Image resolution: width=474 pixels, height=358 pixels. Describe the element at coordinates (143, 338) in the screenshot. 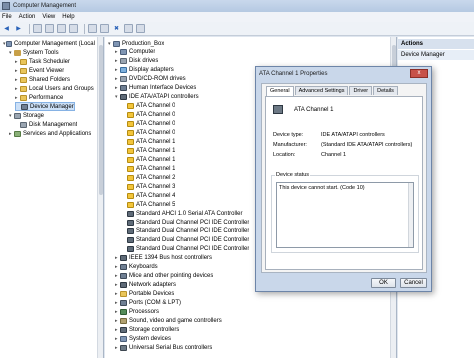

I see `device-tree-item: ▸ System devices` at that location.